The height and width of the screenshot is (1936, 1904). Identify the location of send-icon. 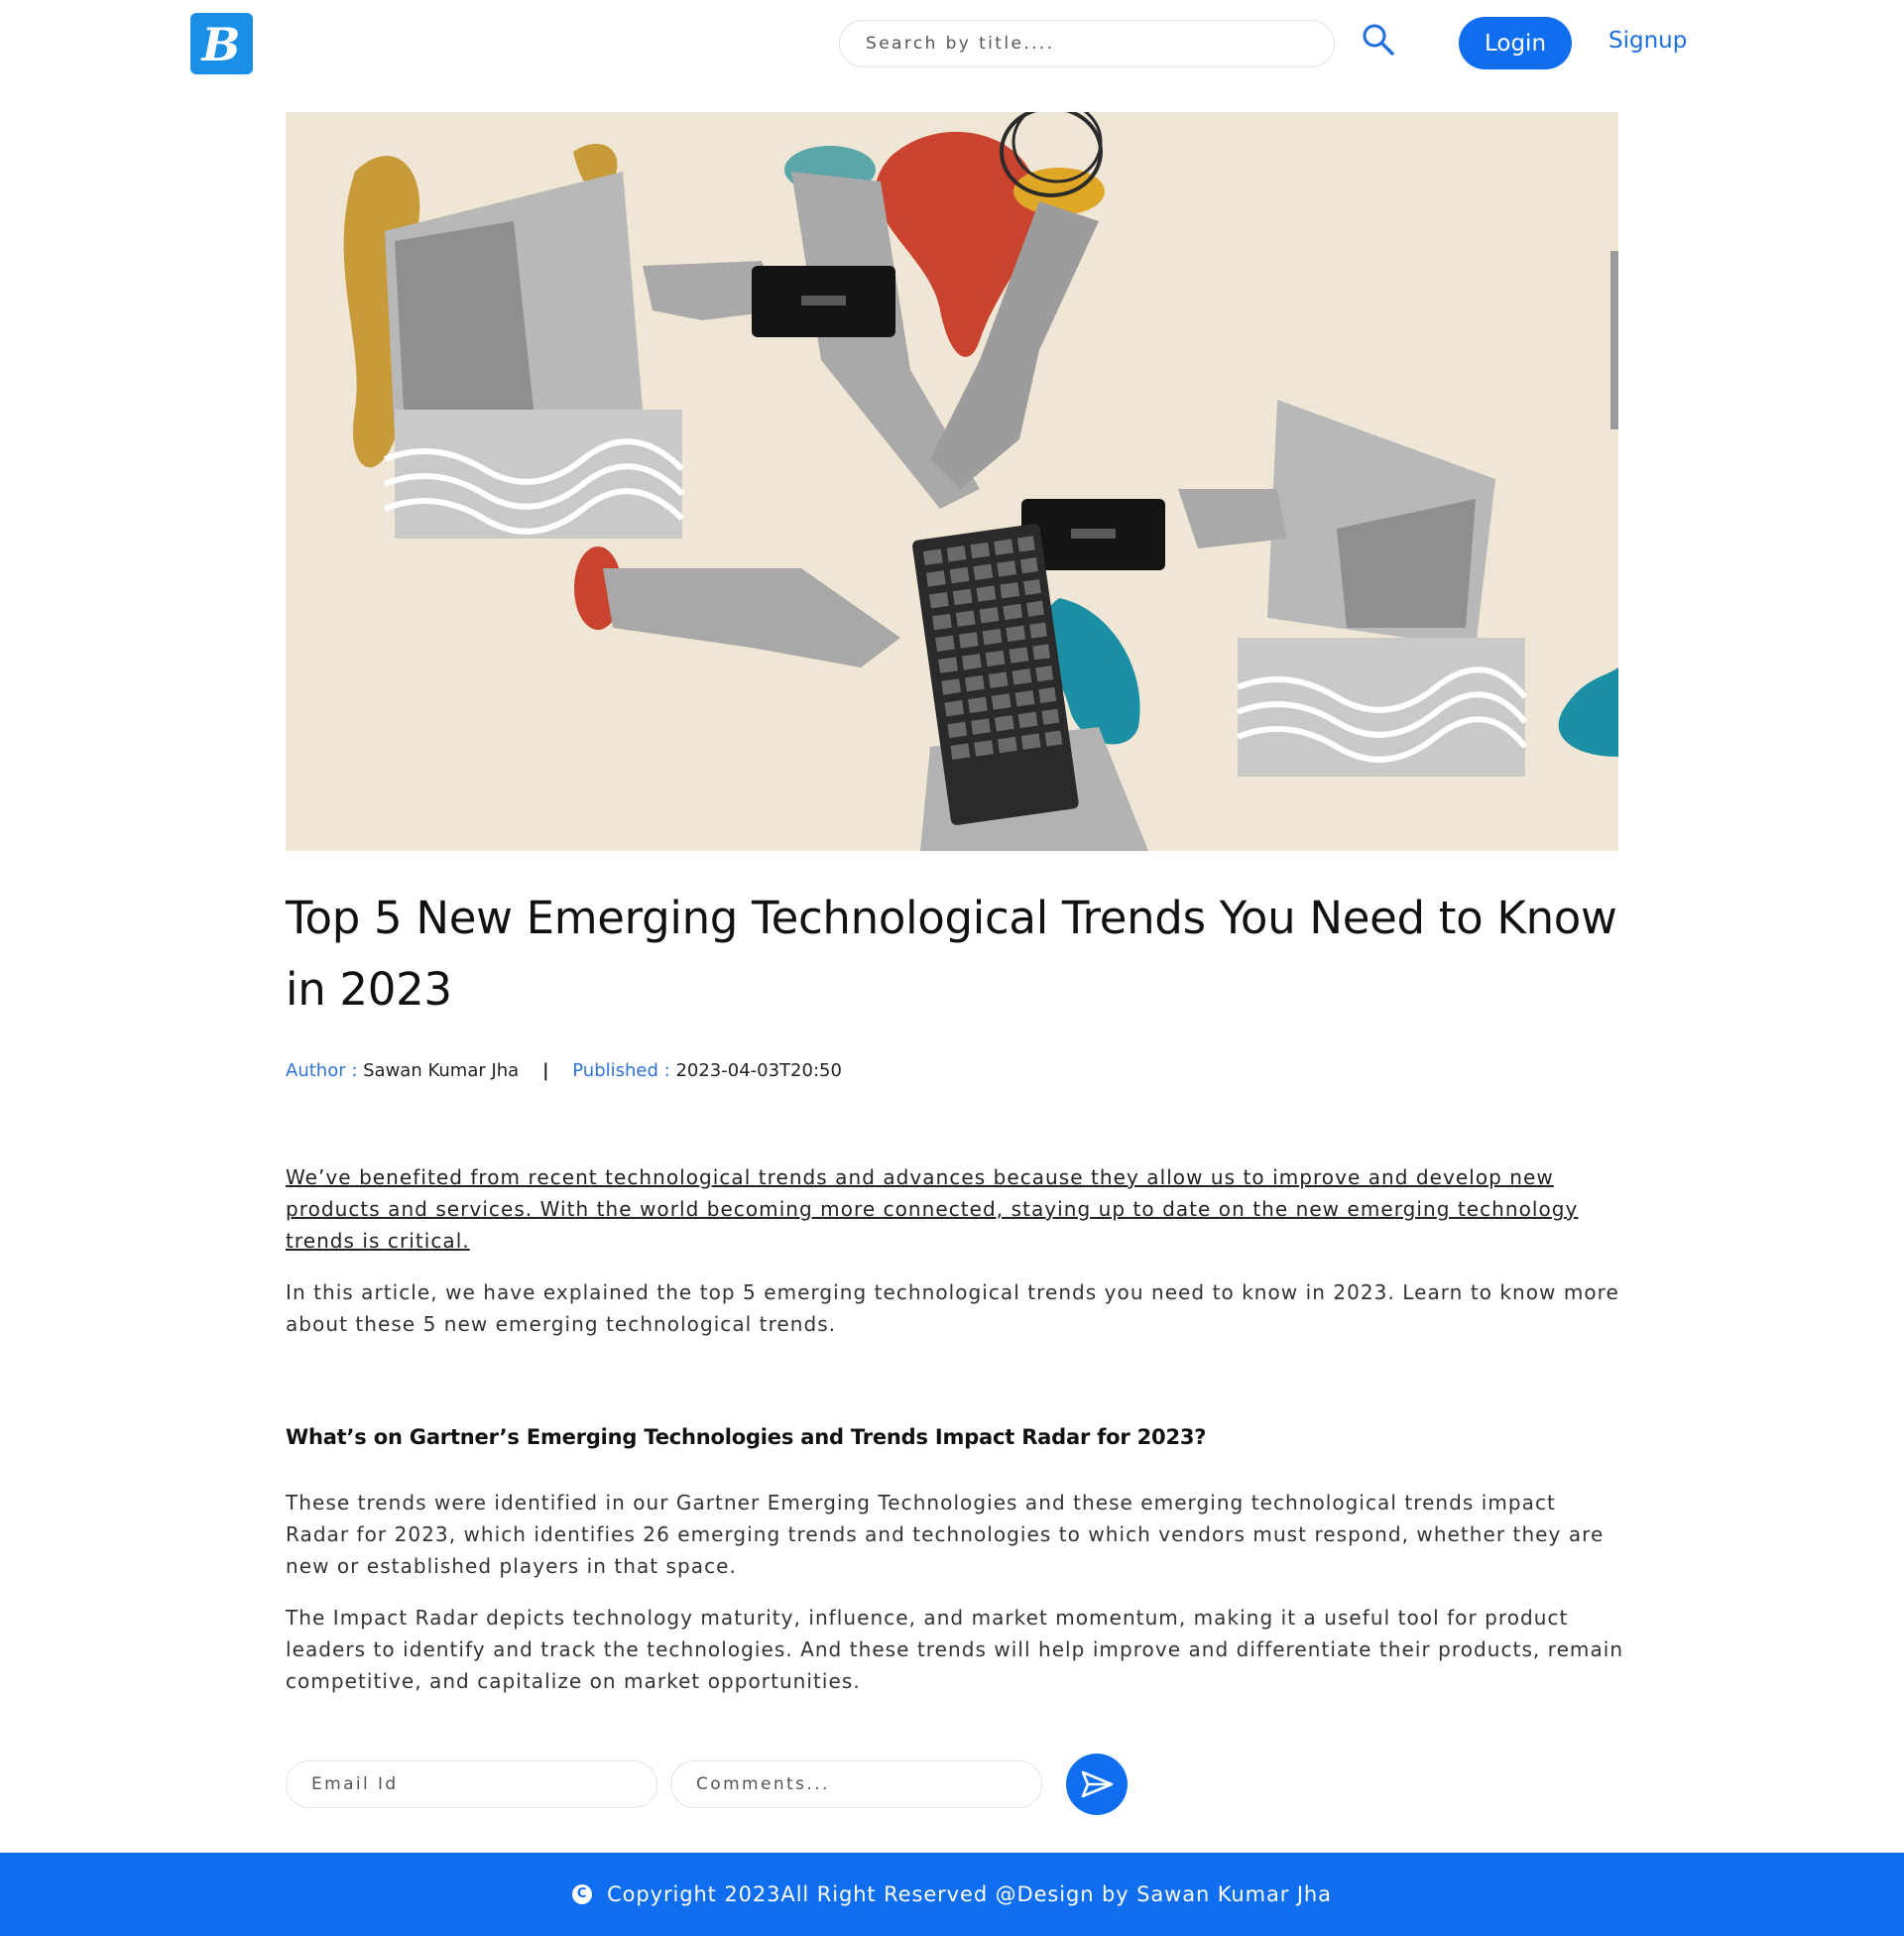
(1097, 1784).